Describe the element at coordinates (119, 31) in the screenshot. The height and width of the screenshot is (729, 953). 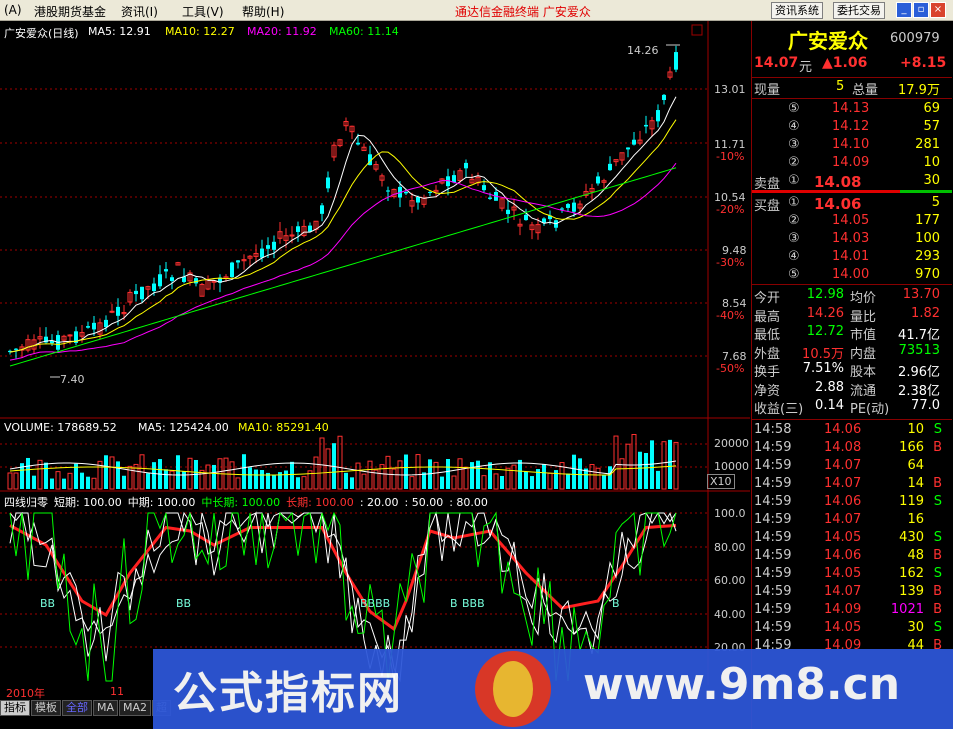
I see `ma5-label: MA5: 12.91` at that location.